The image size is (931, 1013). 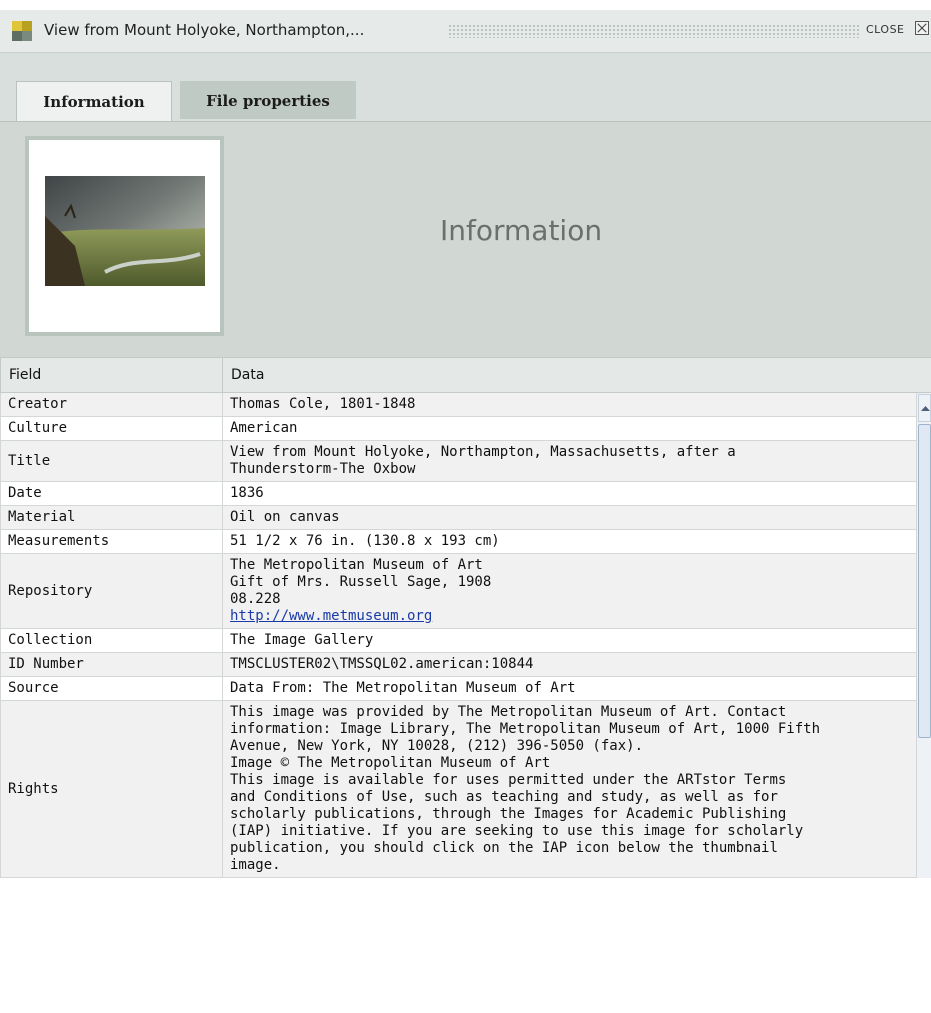 What do you see at coordinates (111, 688) in the screenshot?
I see `field-cell: Source` at bounding box center [111, 688].